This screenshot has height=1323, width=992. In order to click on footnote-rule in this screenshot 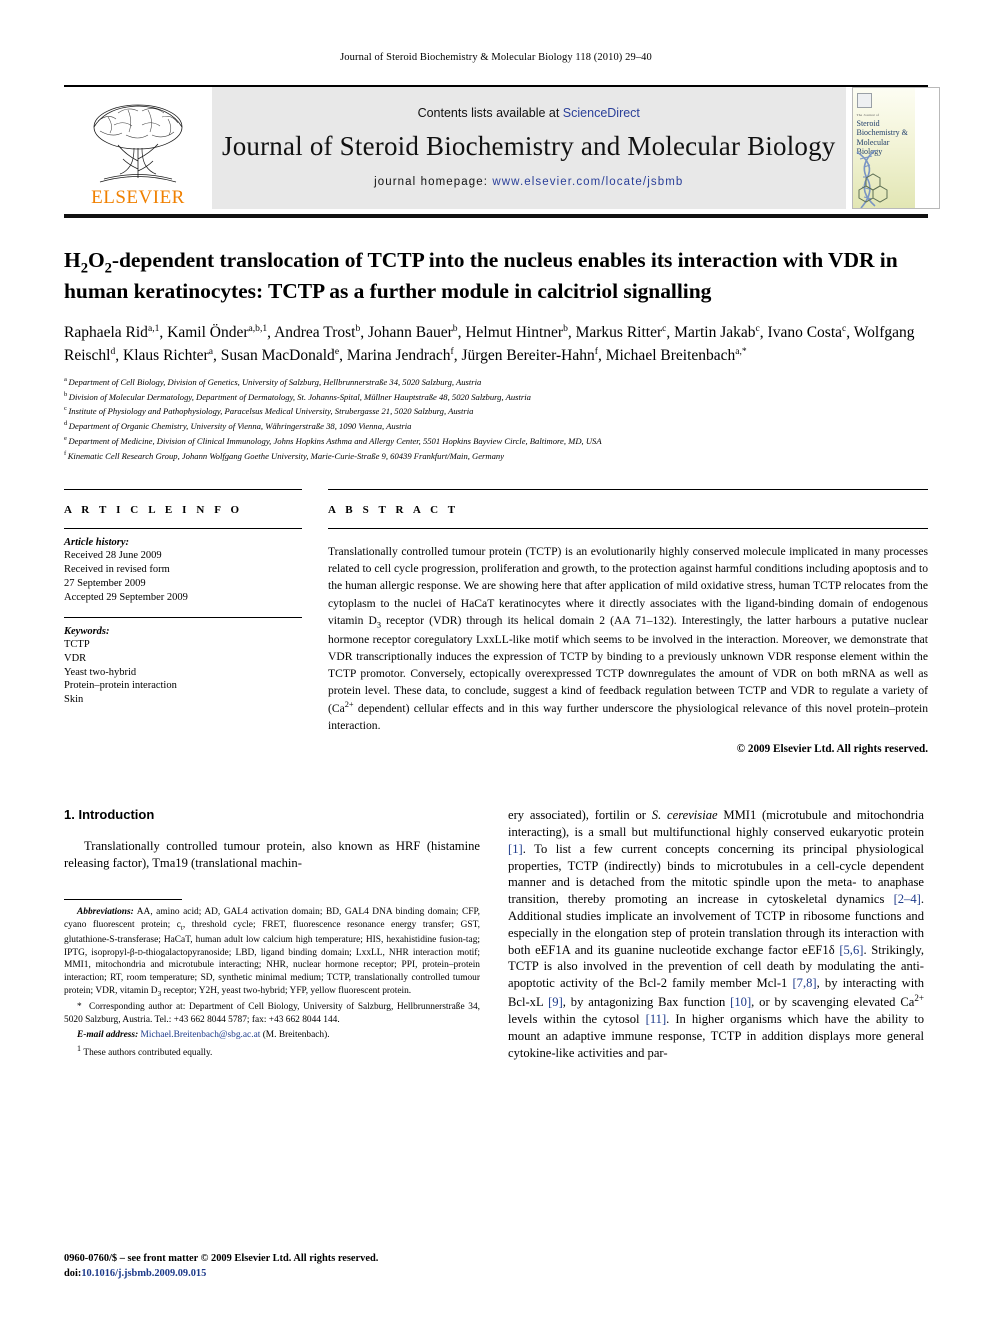, I will do `click(123, 900)`.